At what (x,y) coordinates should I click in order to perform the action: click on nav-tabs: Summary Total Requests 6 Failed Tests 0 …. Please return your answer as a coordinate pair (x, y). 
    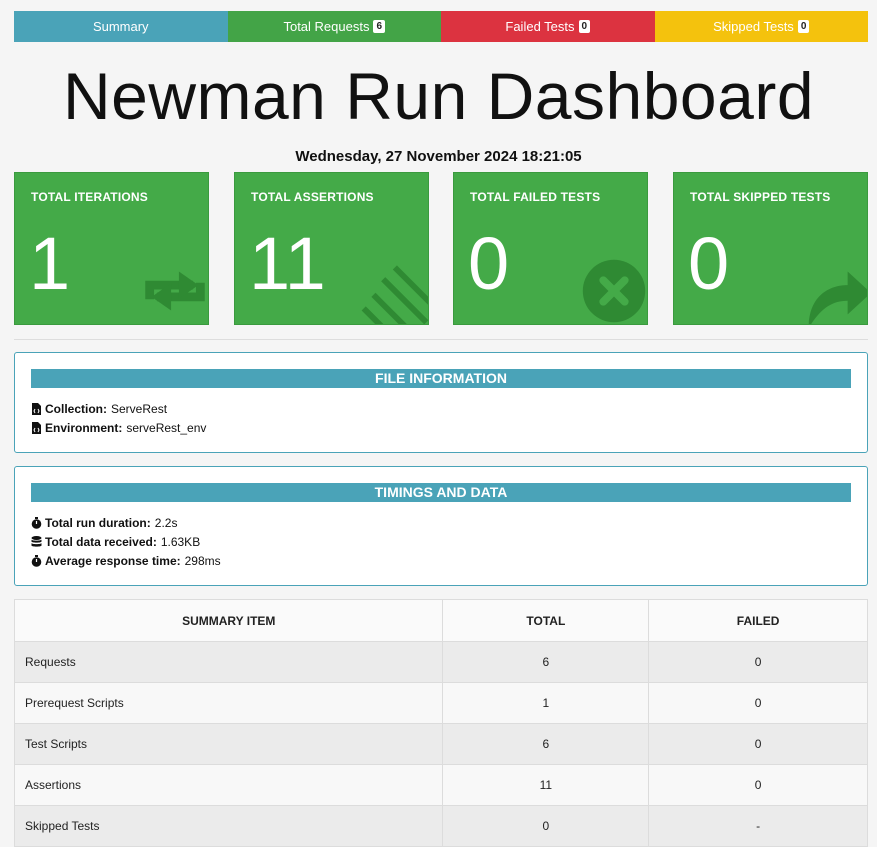
    Looking at the image, I should click on (441, 26).